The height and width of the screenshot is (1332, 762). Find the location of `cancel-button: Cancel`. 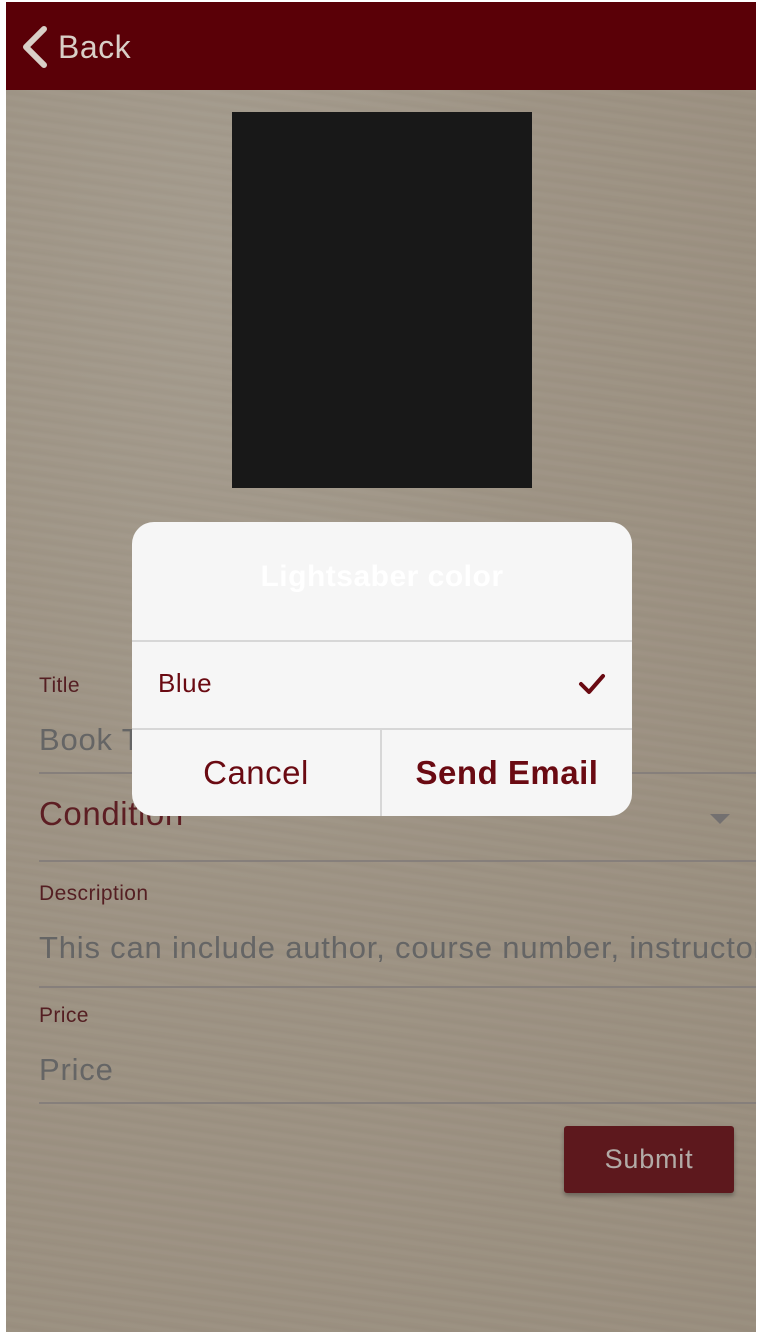

cancel-button: Cancel is located at coordinates (256, 773).